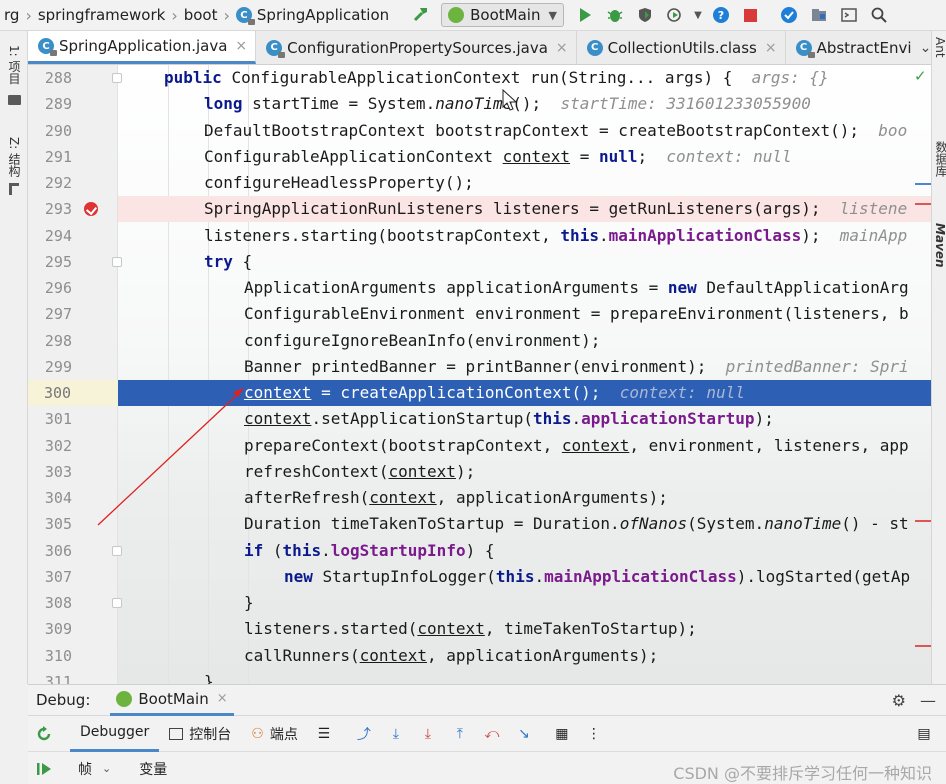 The height and width of the screenshot is (784, 946). I want to click on ant-tool-window-label: Ant, so click(939, 47).